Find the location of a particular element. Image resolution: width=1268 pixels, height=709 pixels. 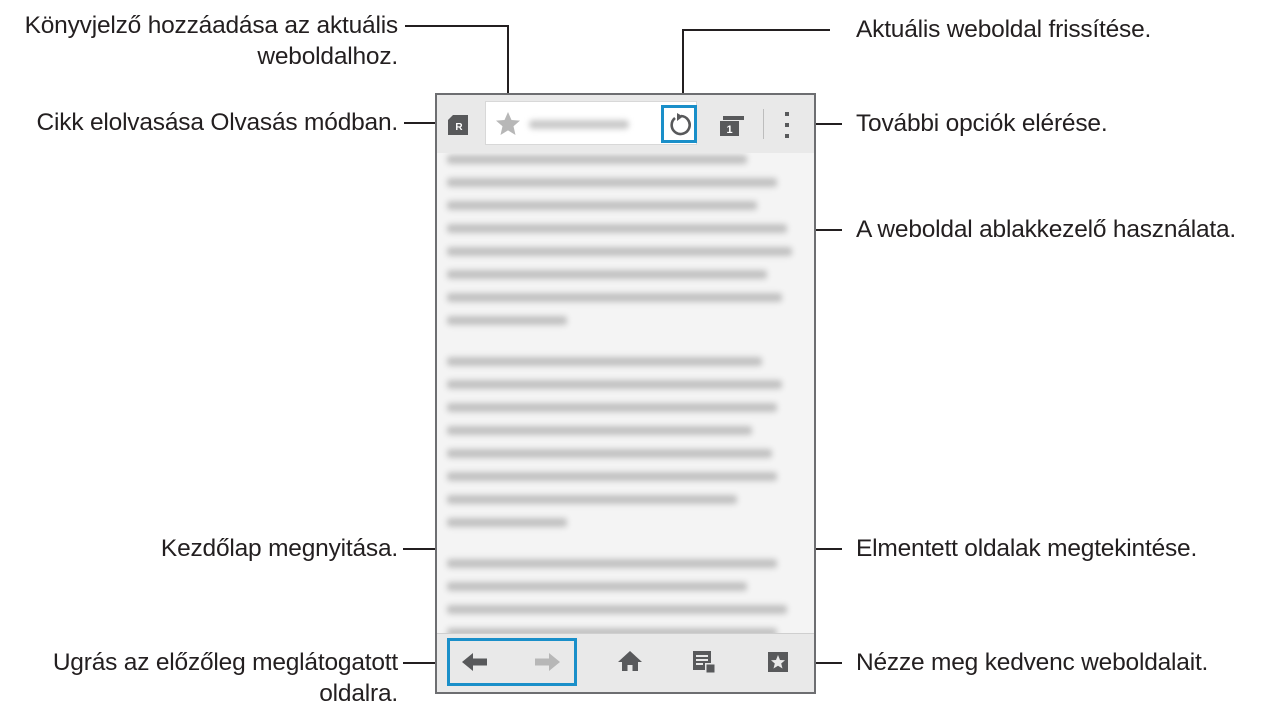

callout-favorites: Nézze meg kedvenc weboldalait. is located at coordinates (1032, 662).